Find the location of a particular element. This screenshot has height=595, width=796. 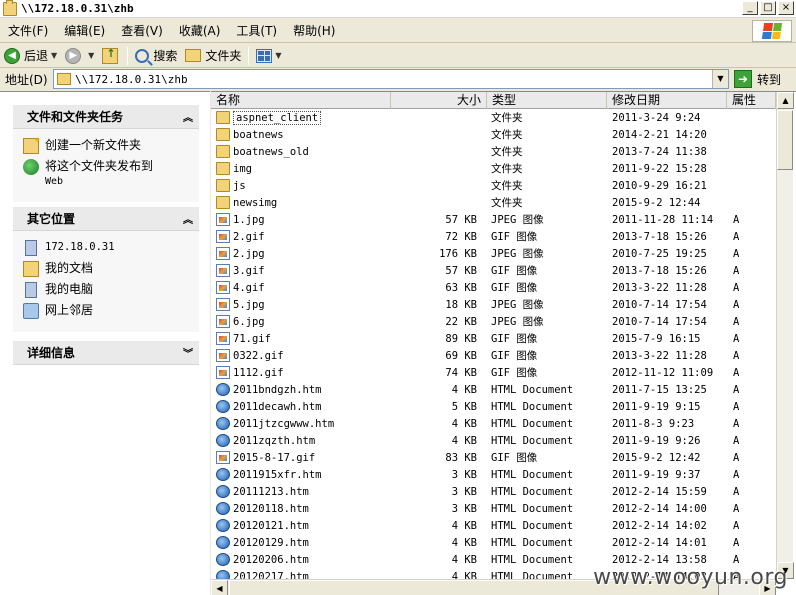

details-header: 详细信息 ︾ is located at coordinates (106, 353).